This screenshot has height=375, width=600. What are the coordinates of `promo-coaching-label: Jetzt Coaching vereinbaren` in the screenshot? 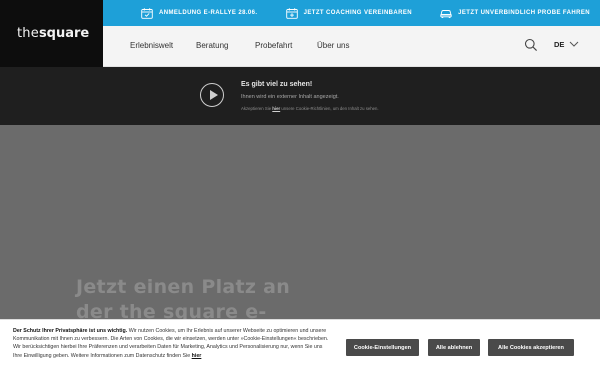 It's located at (358, 13).